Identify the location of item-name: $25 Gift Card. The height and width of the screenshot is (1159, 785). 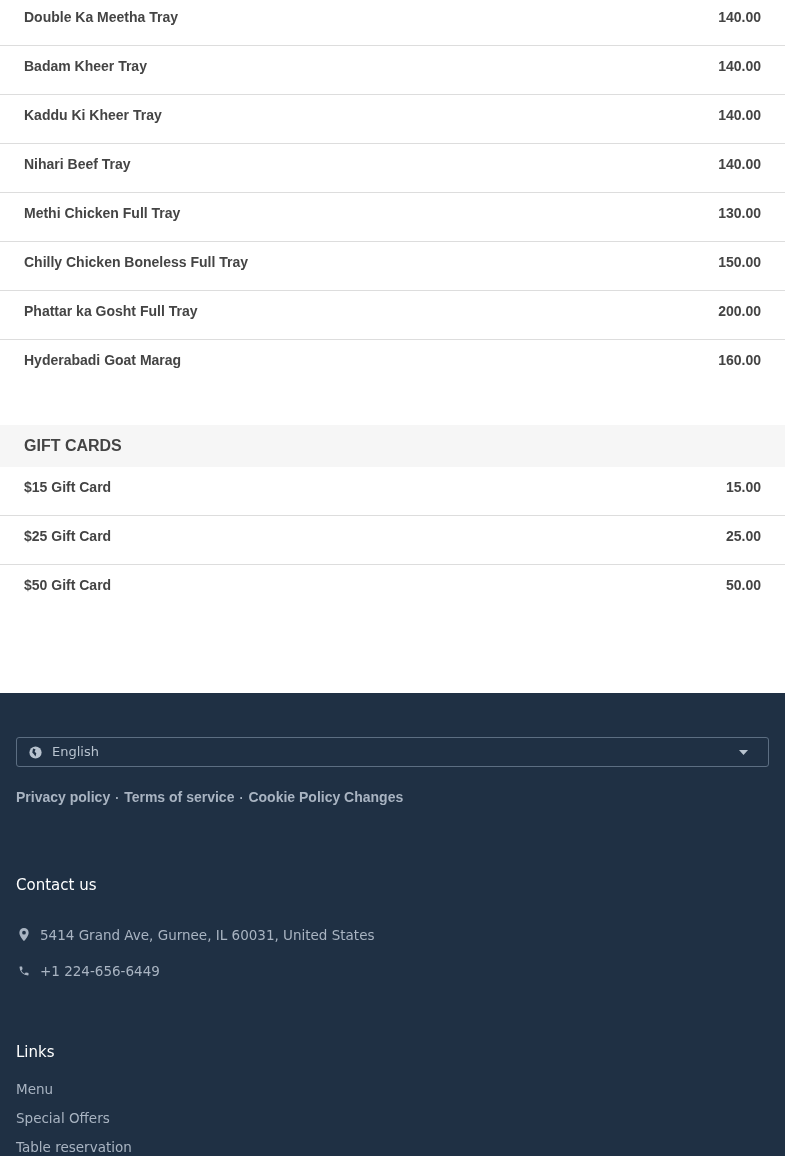
(68, 536).